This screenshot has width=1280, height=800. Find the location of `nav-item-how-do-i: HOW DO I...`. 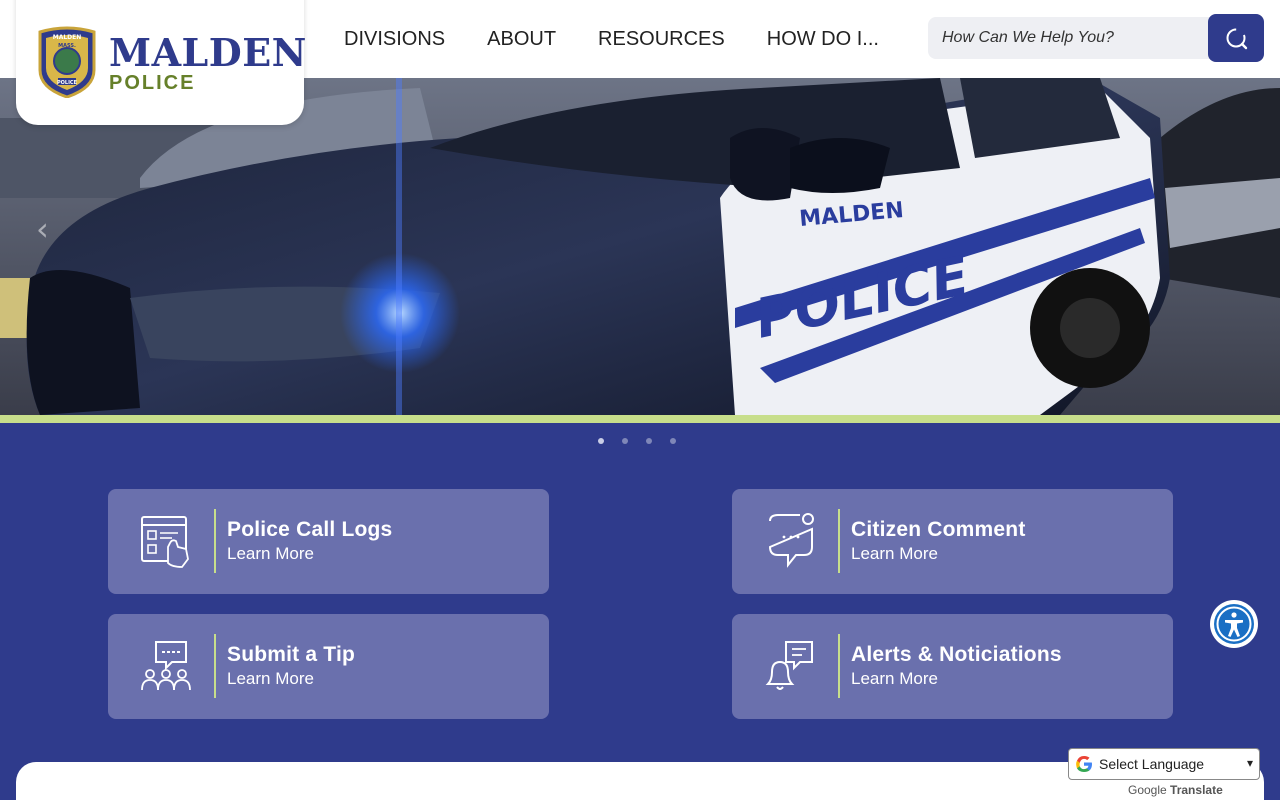

nav-item-how-do-i: HOW DO I... is located at coordinates (823, 39).